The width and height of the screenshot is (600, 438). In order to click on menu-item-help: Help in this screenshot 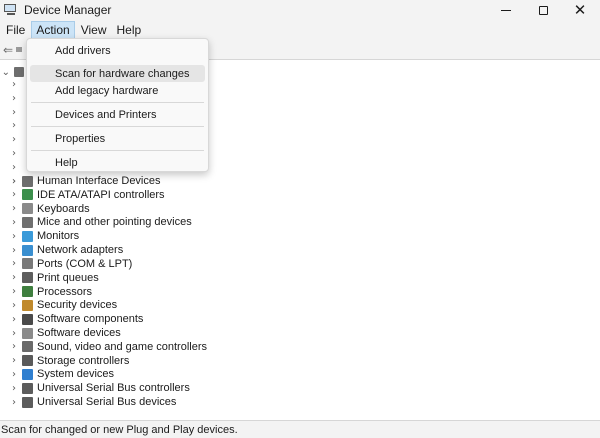, I will do `click(117, 162)`.